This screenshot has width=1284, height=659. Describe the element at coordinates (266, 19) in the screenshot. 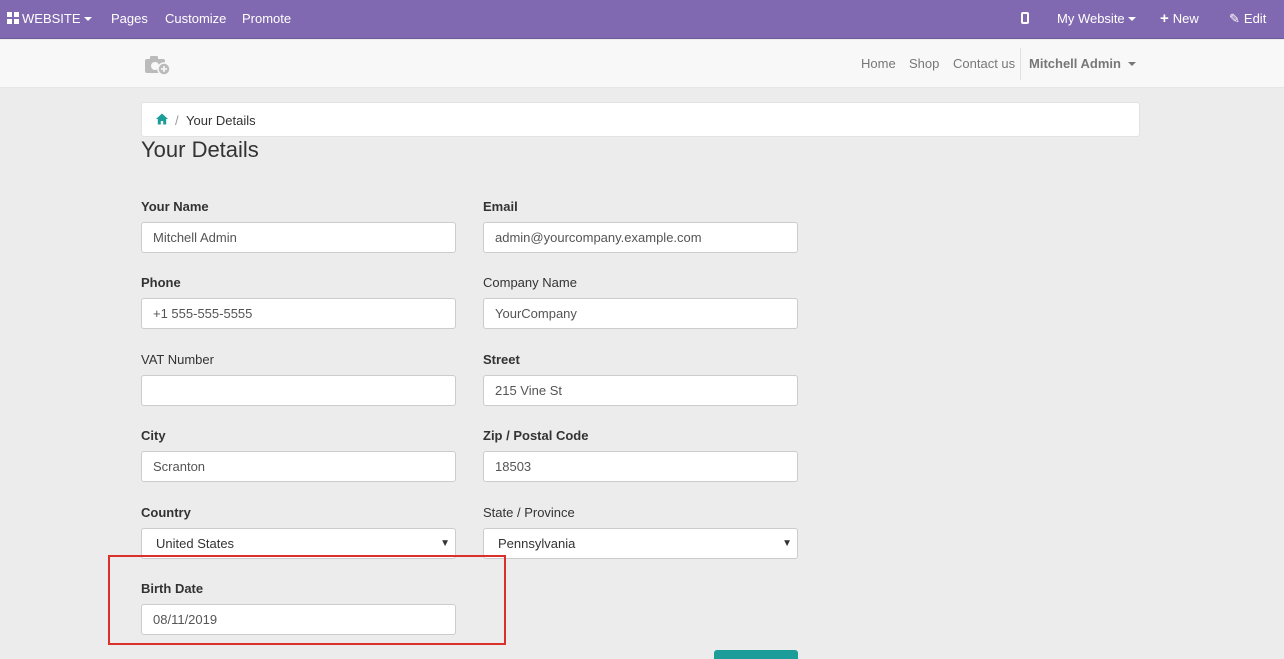

I see `menu-promote: Promote` at that location.